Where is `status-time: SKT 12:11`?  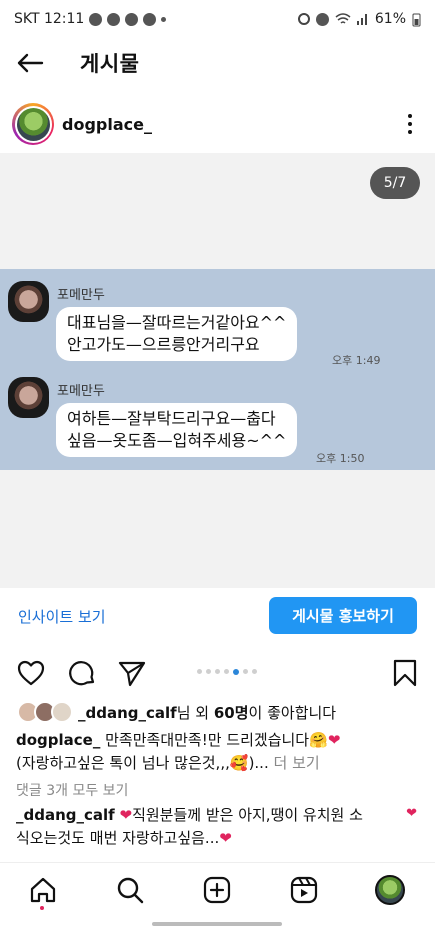 status-time: SKT 12:11 is located at coordinates (49, 19).